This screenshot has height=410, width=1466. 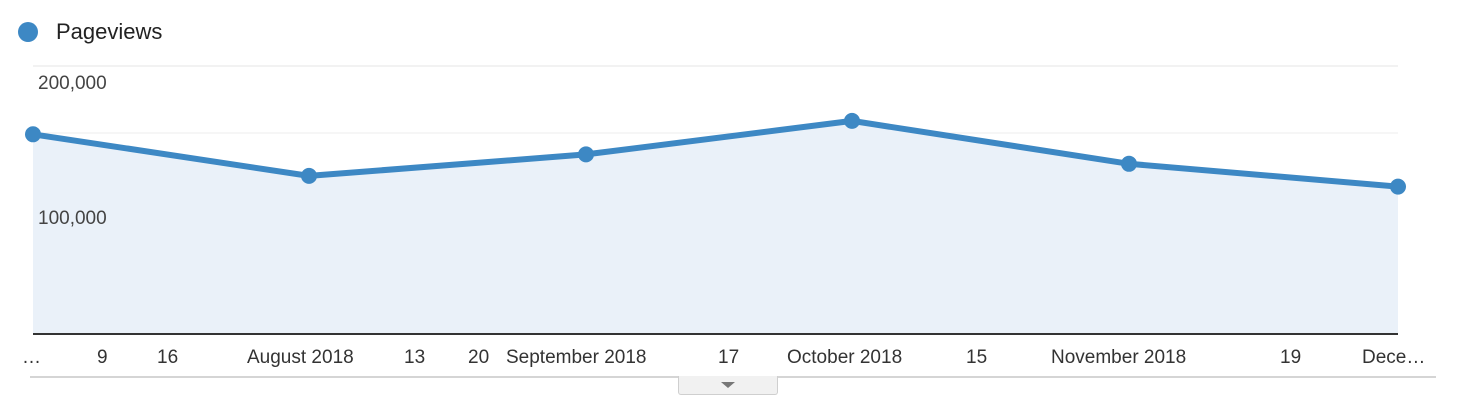 What do you see at coordinates (167, 357) in the screenshot?
I see `x-tick-label: 16` at bounding box center [167, 357].